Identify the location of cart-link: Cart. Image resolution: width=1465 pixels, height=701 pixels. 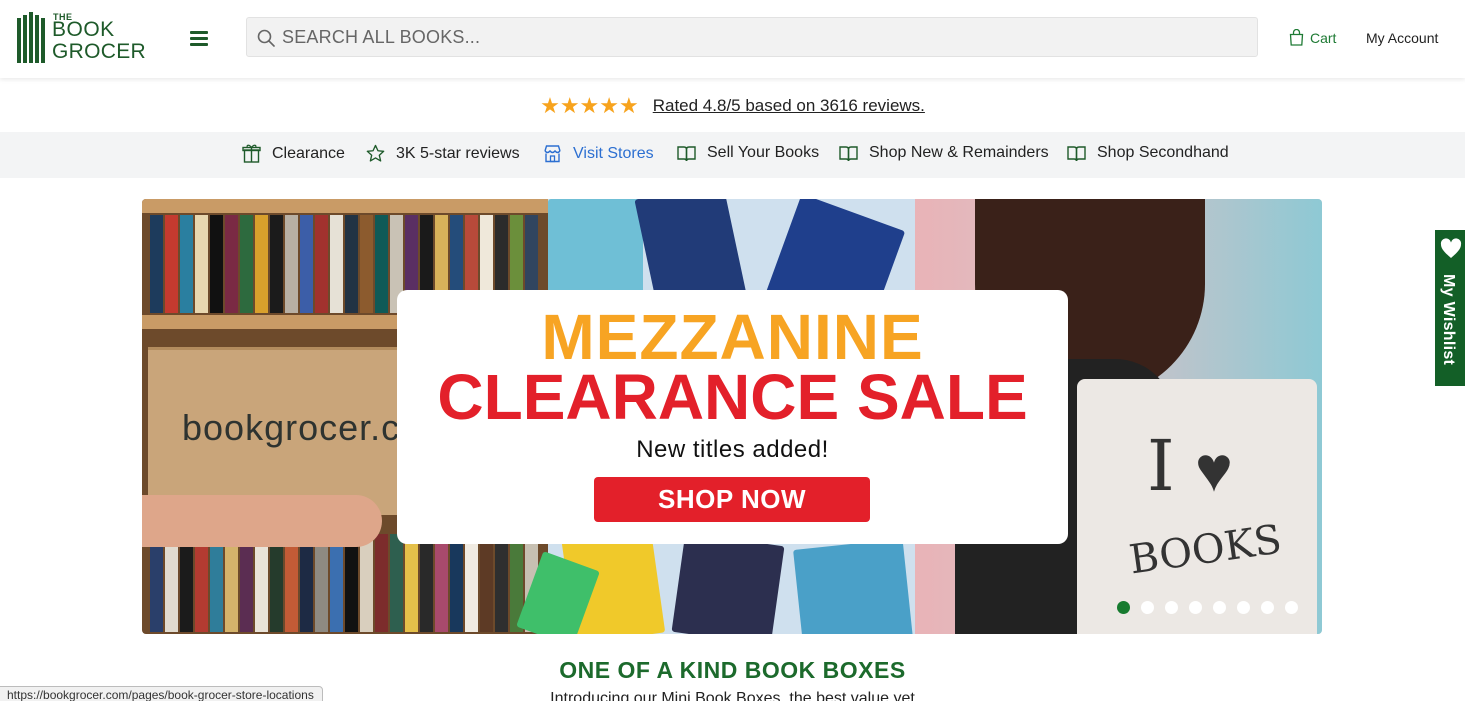
(1312, 37).